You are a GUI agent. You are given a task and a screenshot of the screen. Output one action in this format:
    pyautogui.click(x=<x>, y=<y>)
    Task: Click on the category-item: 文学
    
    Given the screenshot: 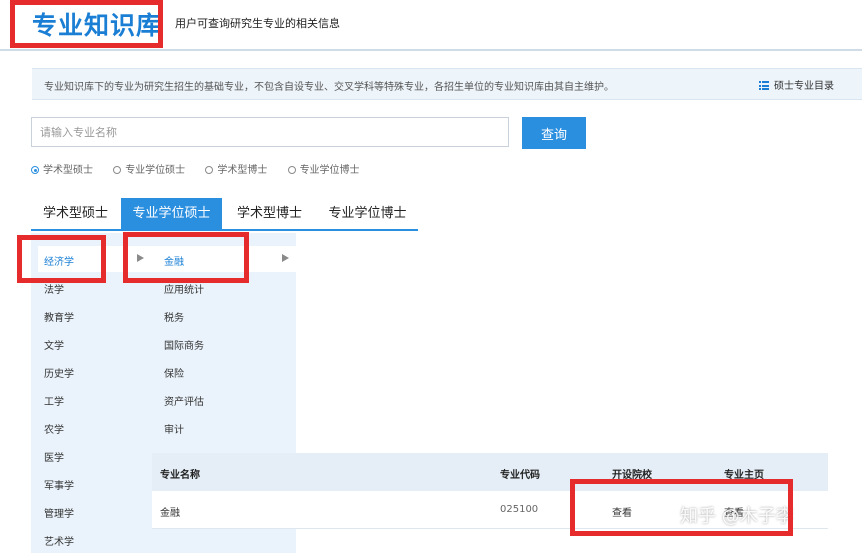 What is the action you would take?
    pyautogui.click(x=54, y=344)
    